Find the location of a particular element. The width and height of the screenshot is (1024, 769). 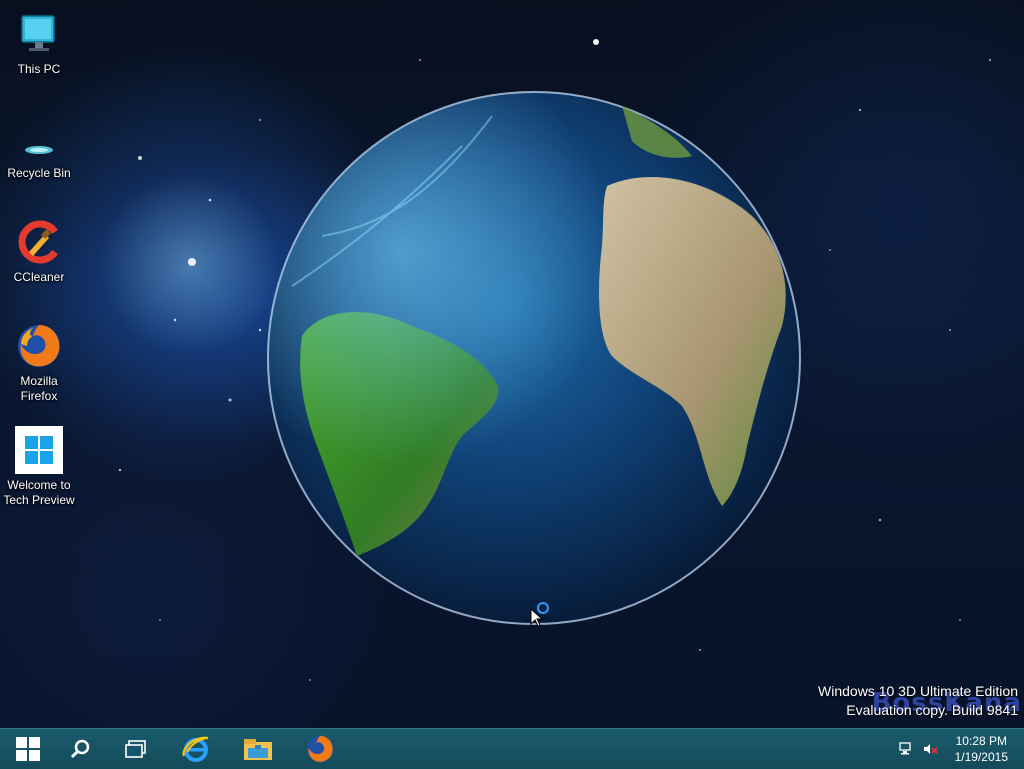

desktop-icon-firefox: Mozilla Firefox is located at coordinates (39, 360).